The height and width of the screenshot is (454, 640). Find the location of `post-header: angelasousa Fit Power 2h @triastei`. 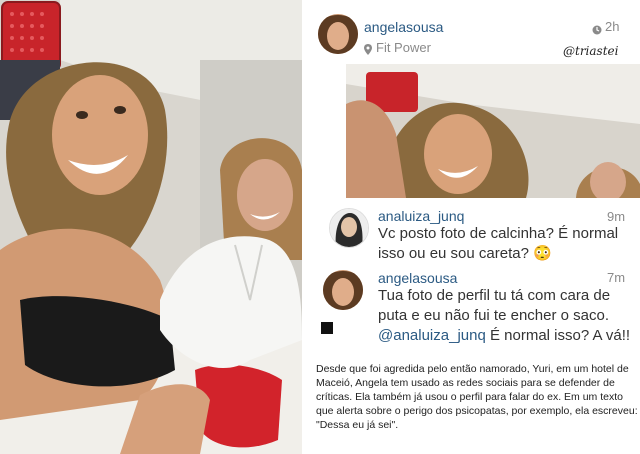

post-header: angelasousa Fit Power 2h @triastei is located at coordinates (473, 32).